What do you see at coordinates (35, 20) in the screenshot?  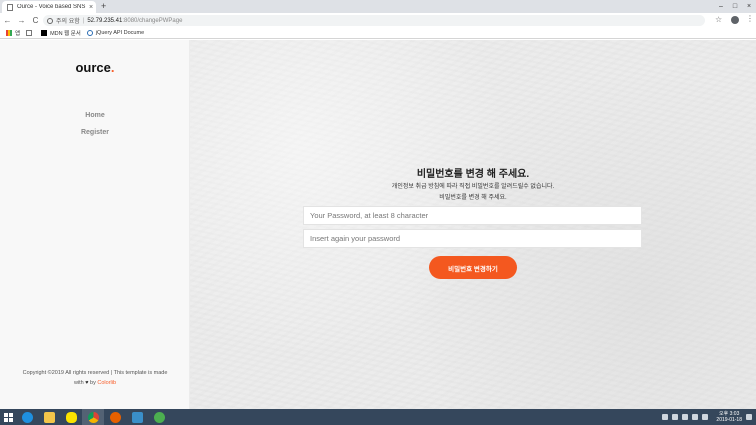 I see `reload-button: C` at bounding box center [35, 20].